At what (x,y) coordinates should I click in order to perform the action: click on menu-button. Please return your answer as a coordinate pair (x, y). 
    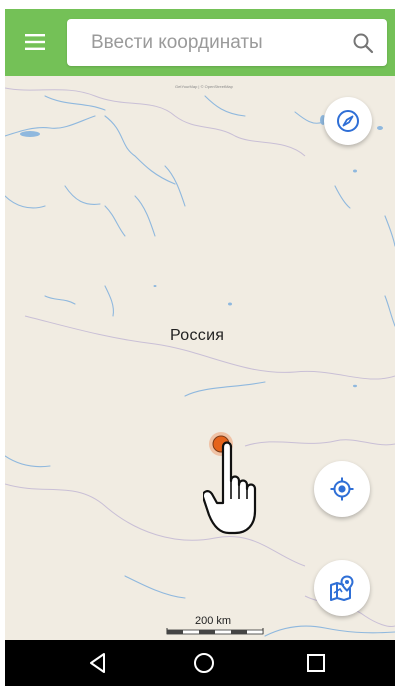
    Looking at the image, I should click on (35, 42).